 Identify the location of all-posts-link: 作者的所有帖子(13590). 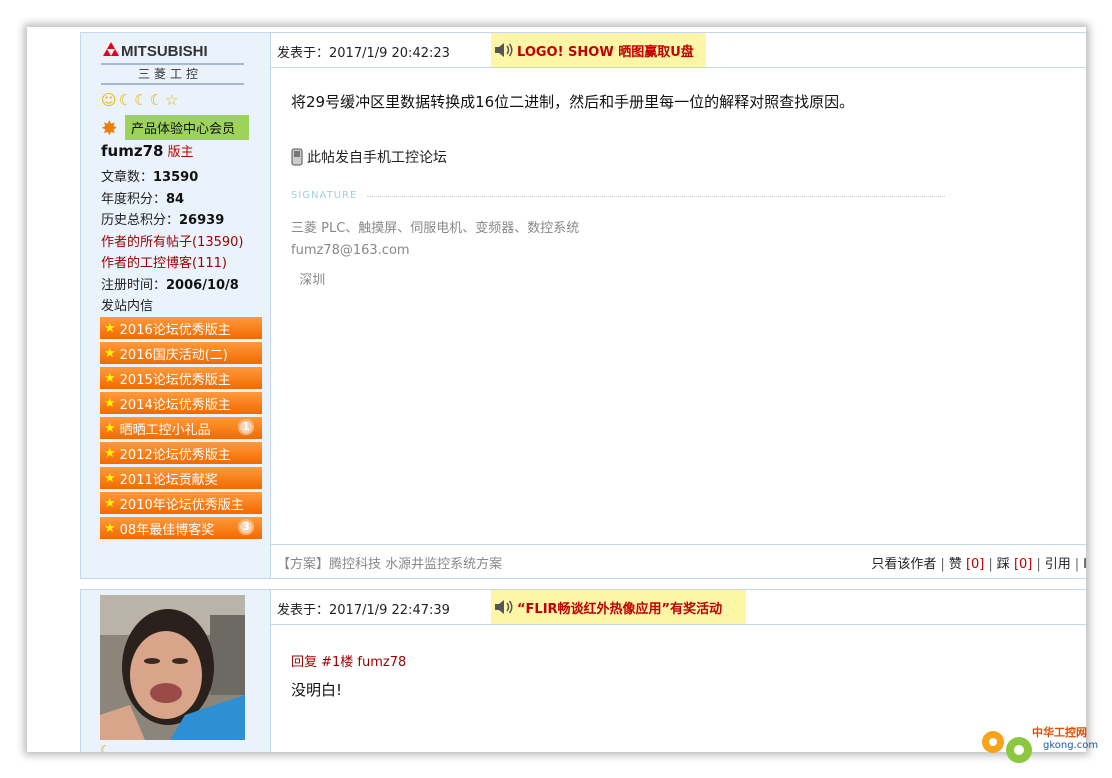
(172, 242).